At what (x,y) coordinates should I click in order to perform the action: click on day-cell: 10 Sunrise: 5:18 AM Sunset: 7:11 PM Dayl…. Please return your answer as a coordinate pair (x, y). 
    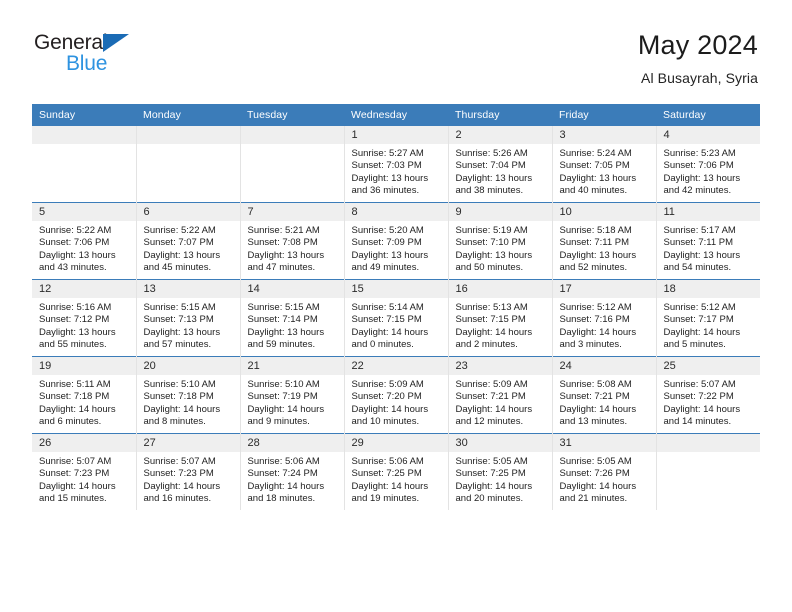
    Looking at the image, I should click on (604, 241).